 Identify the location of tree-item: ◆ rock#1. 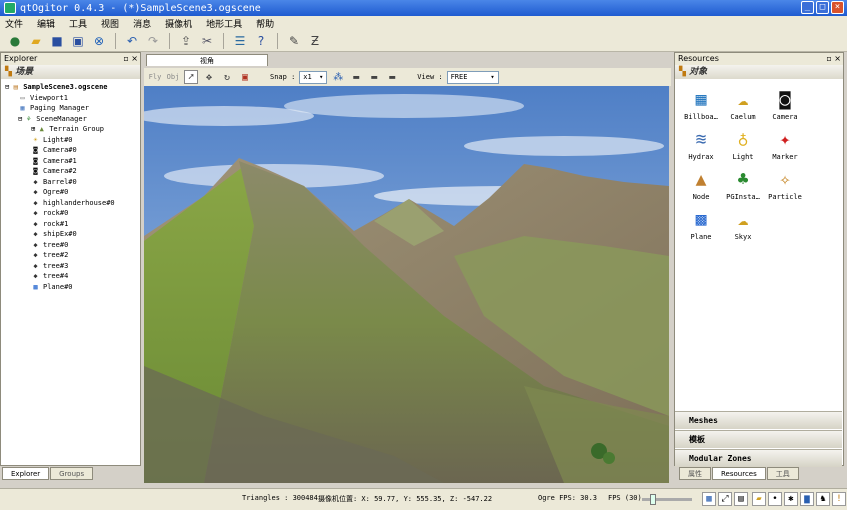
(70, 224).